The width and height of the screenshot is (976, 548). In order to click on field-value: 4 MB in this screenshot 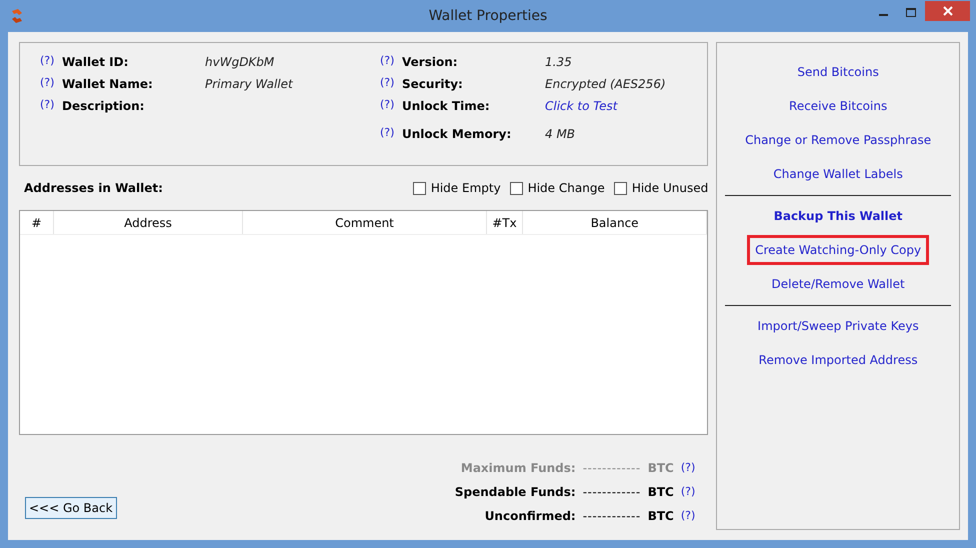, I will do `click(560, 134)`.